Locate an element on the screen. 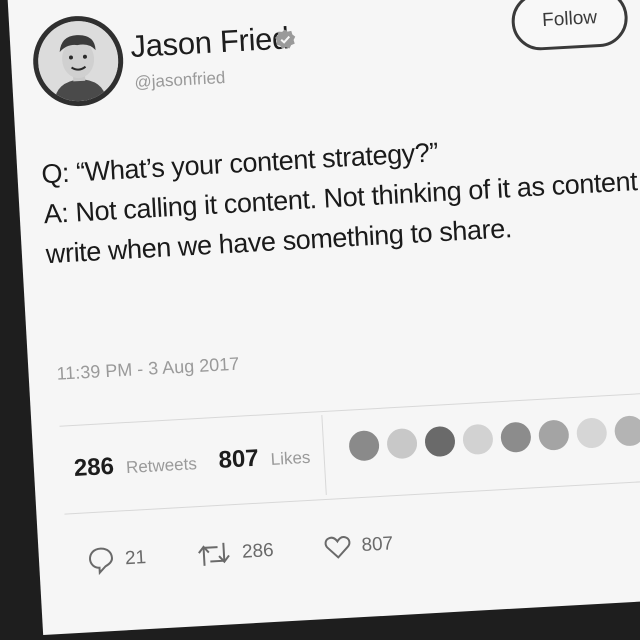 This screenshot has width=640, height=640. liker-avatars is located at coordinates (493, 437).